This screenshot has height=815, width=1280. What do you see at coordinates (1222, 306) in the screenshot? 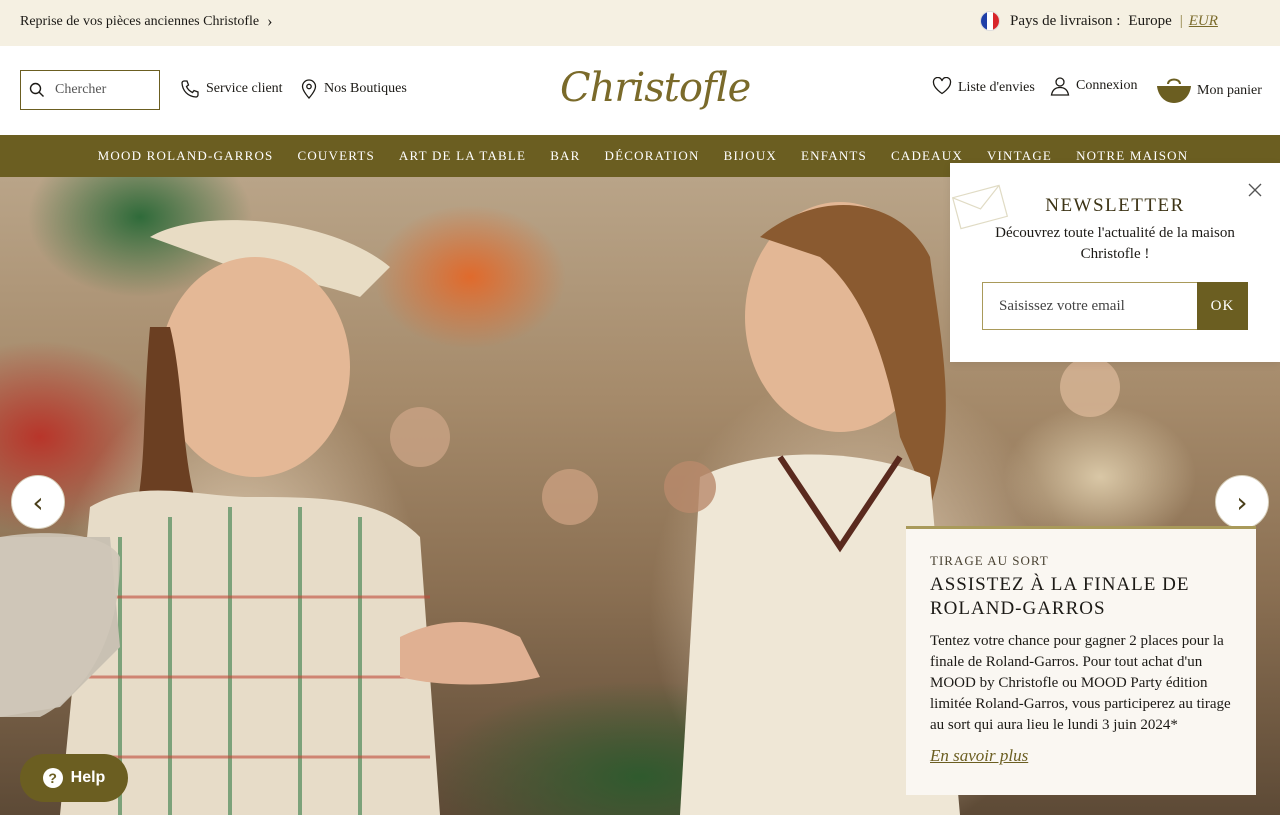
I see `newsletter-submit-button: OK` at bounding box center [1222, 306].